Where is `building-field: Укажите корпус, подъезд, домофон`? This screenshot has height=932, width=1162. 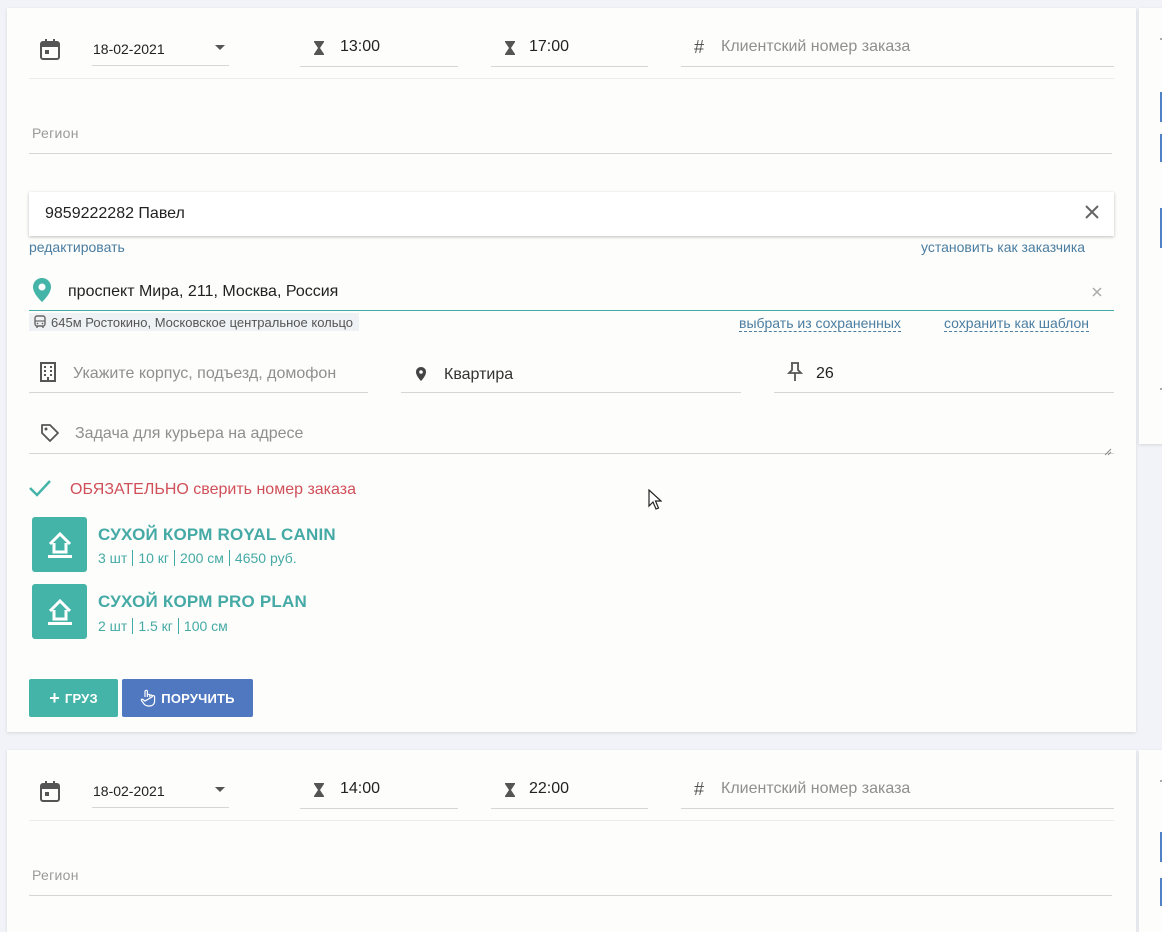
building-field: Укажите корпус, подъезд, домофон is located at coordinates (198, 374).